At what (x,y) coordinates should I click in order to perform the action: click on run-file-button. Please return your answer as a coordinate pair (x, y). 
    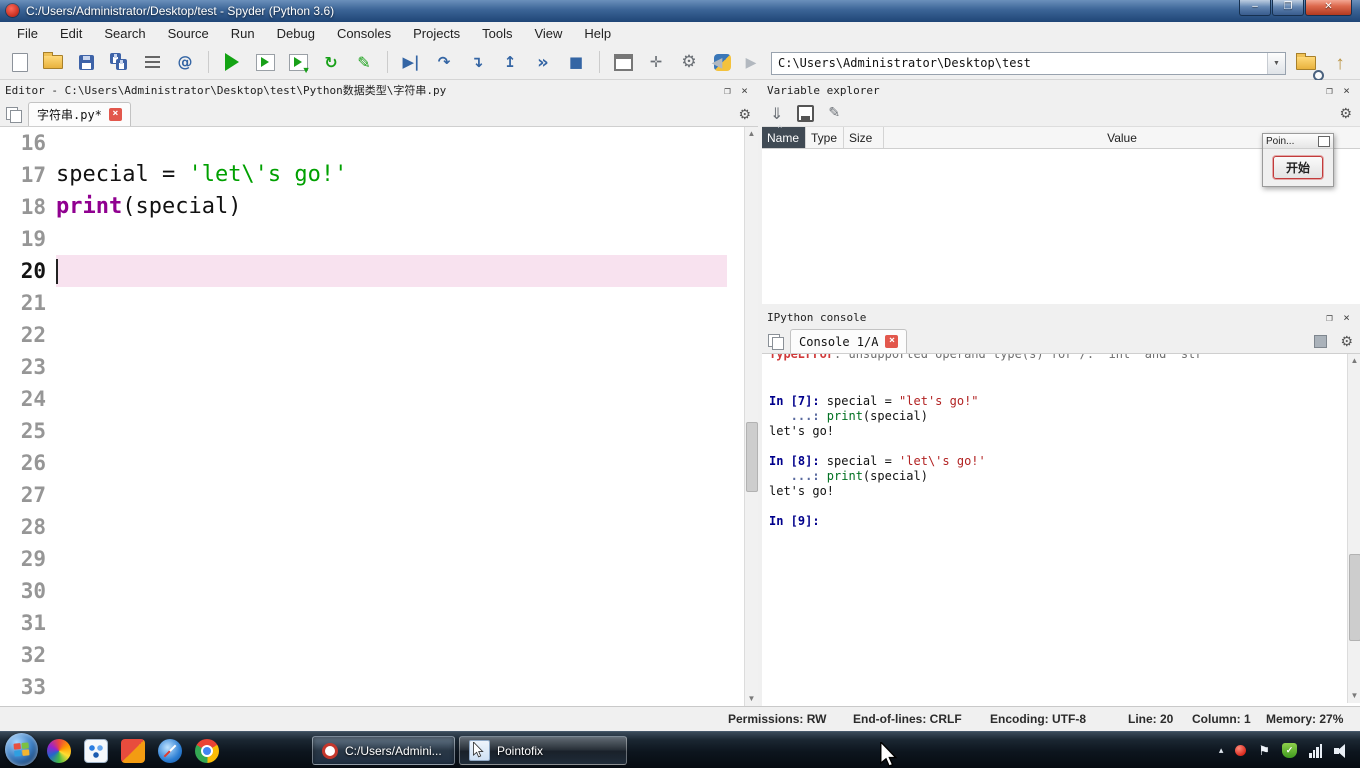
    Looking at the image, I should click on (232, 62).